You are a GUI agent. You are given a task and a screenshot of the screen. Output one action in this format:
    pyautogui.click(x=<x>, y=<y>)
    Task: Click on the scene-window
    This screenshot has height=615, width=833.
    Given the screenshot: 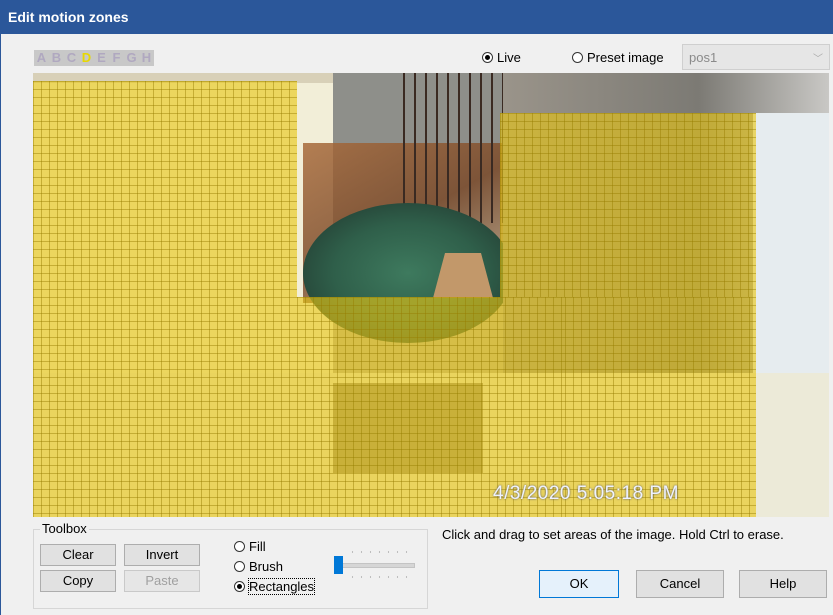 What is the action you would take?
    pyautogui.click(x=791, y=243)
    